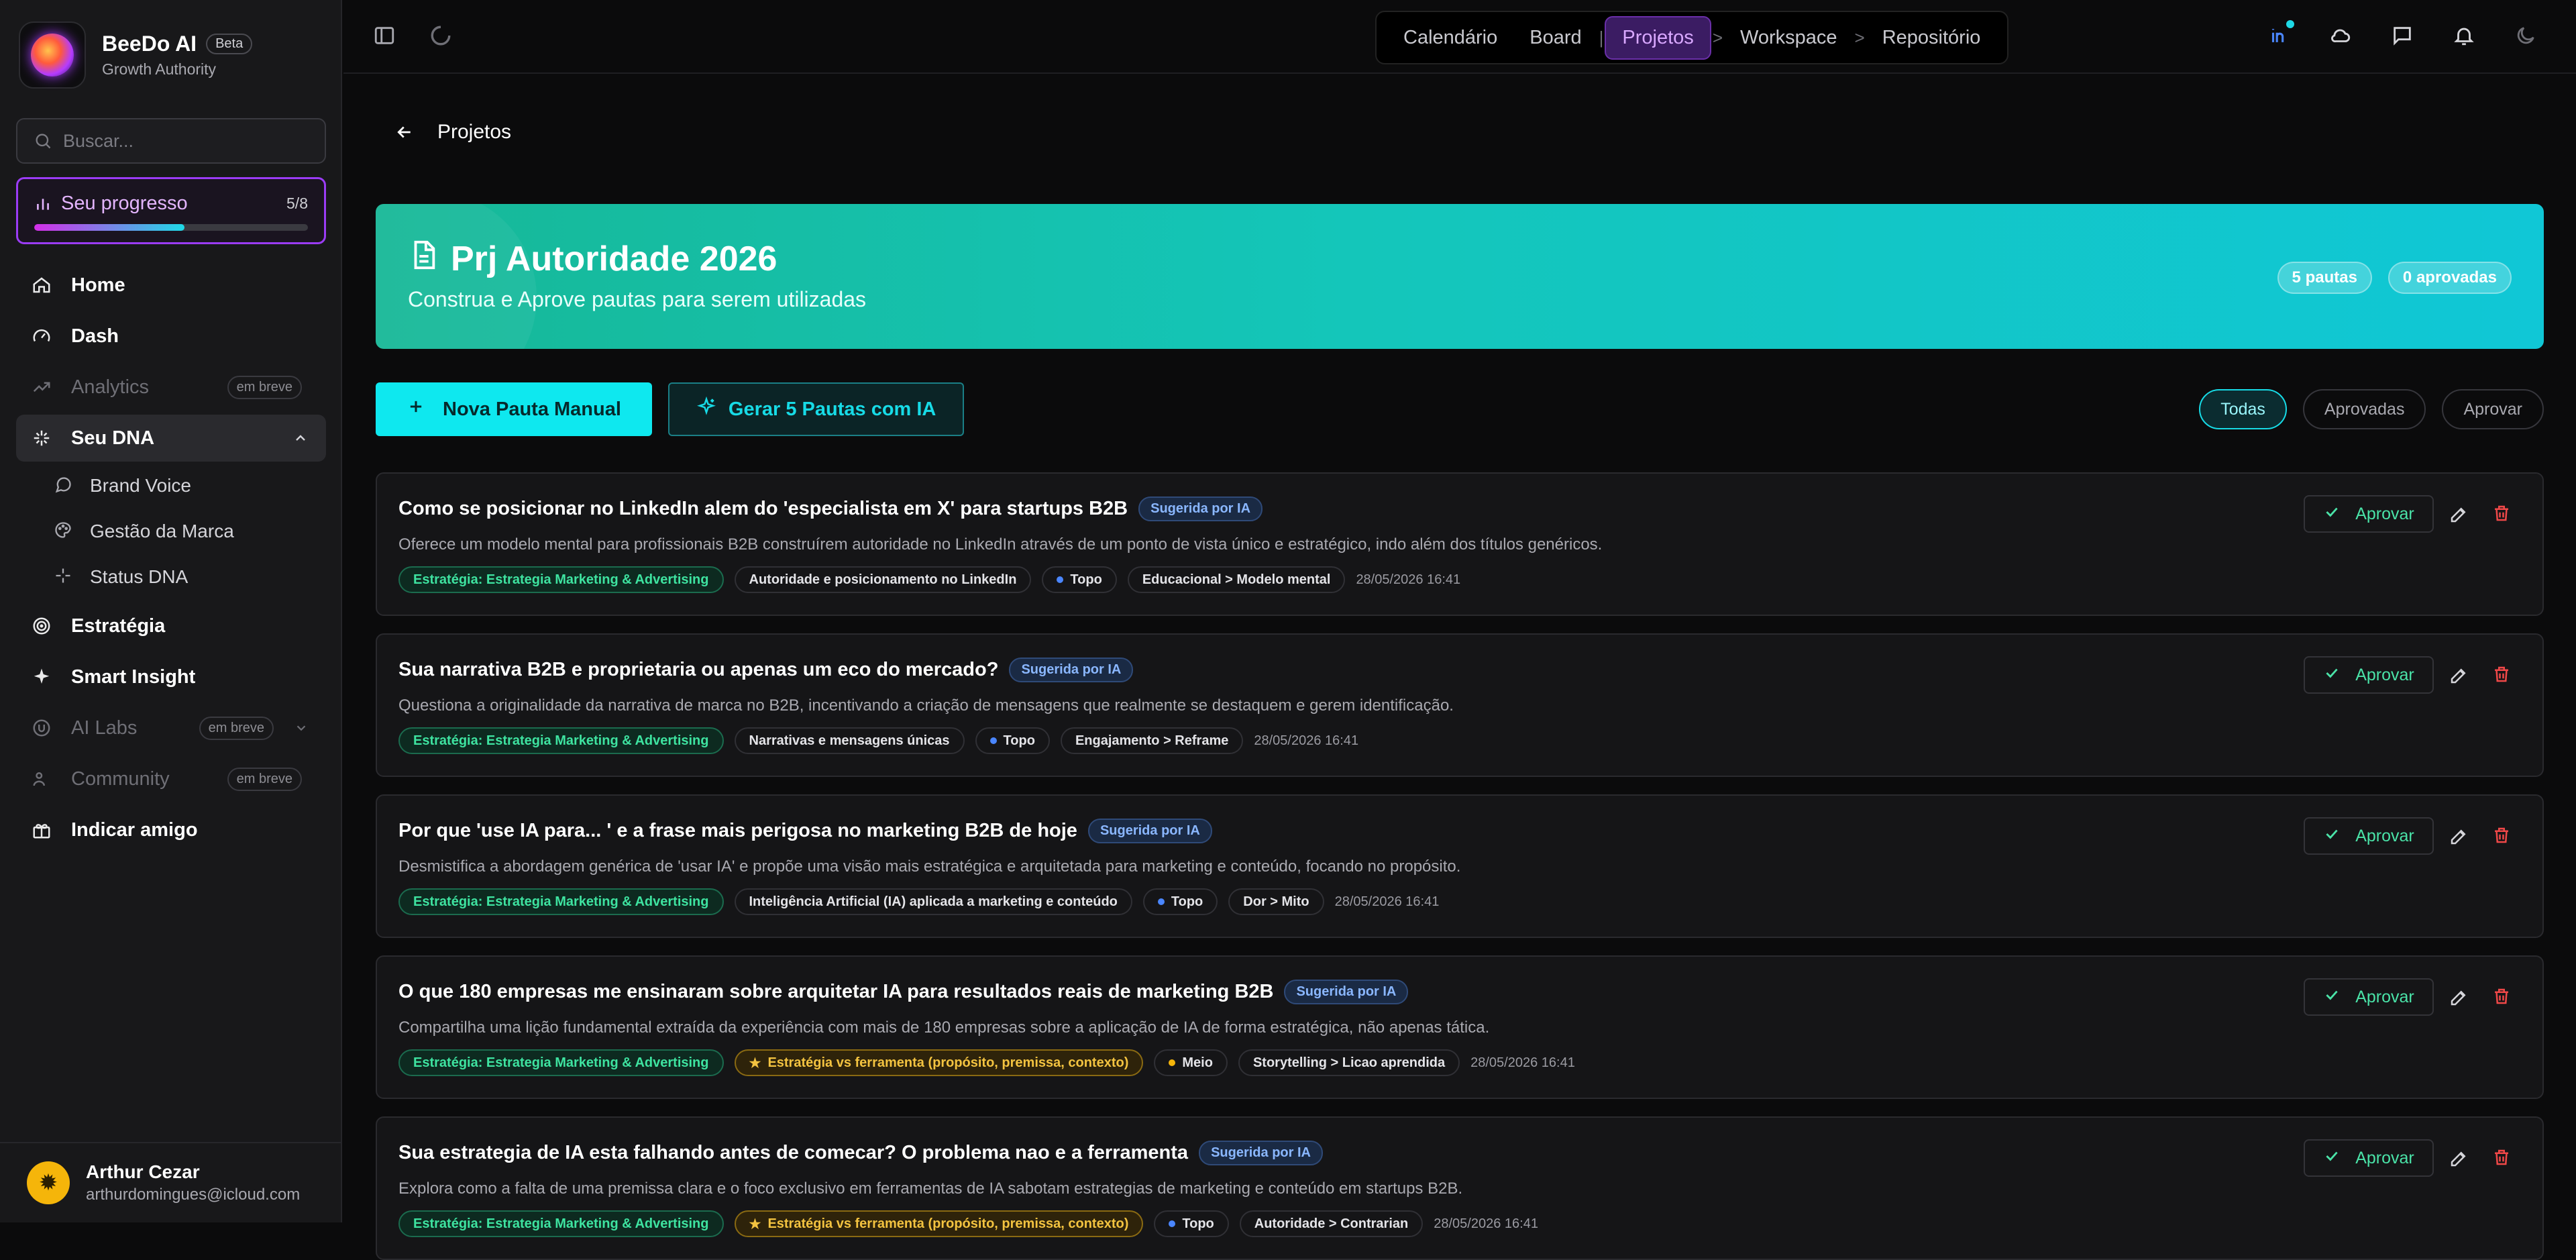 Image resolution: width=2576 pixels, height=1260 pixels. Describe the element at coordinates (2324, 278) in the screenshot. I see `pautas-count-badge: 5 pautas` at that location.